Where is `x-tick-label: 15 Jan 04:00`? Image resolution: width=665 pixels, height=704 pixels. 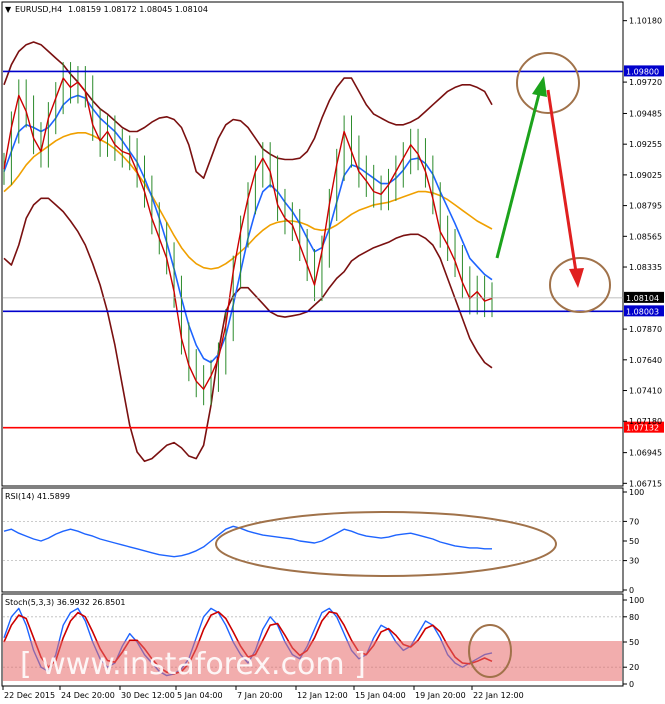 x-tick-label: 15 Jan 04:00 is located at coordinates (380, 695).